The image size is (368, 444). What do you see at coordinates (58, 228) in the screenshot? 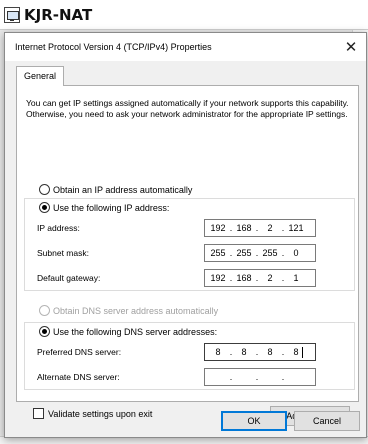
I see `ip-address-label: IP address:` at bounding box center [58, 228].